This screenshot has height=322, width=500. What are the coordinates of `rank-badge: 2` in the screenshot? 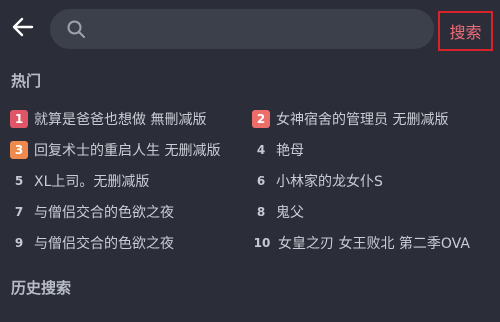 It's located at (261, 119).